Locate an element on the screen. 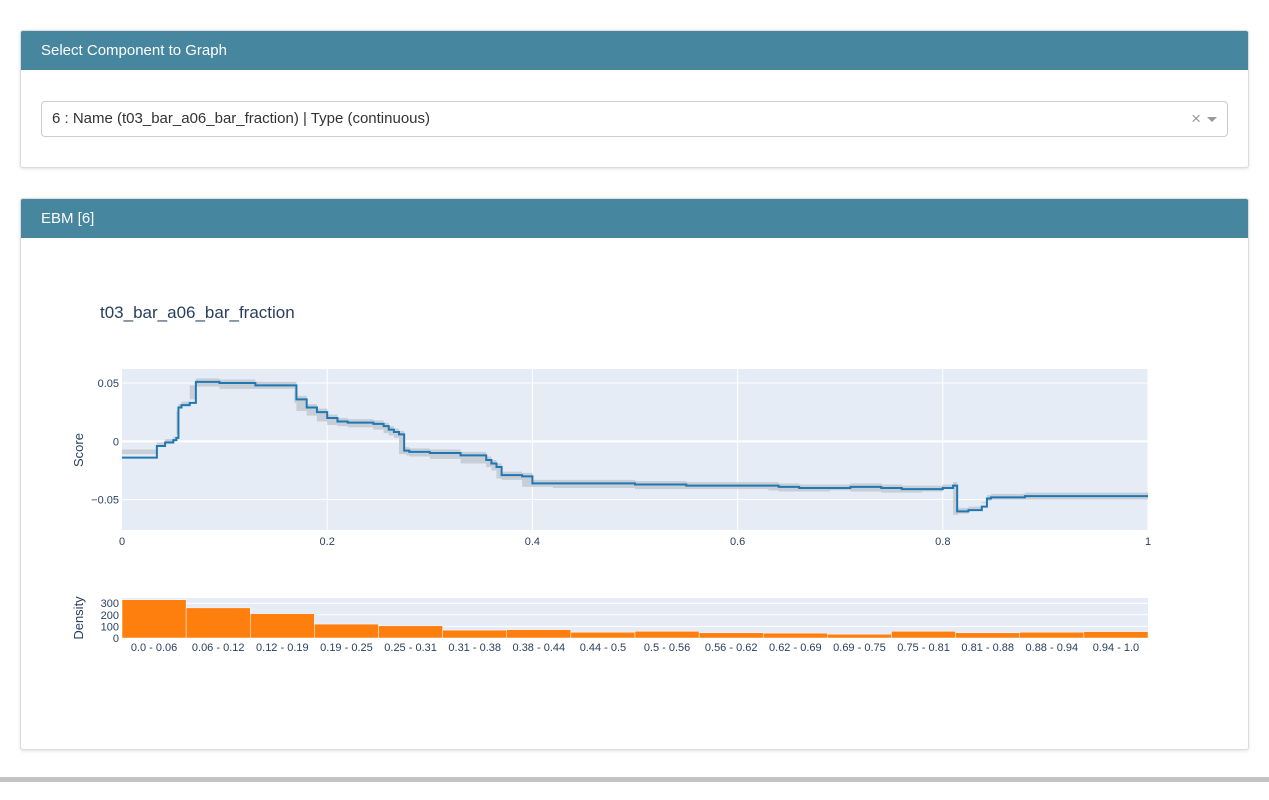  chart-title: t03_bar_a06_bar_fraction is located at coordinates (197, 312).